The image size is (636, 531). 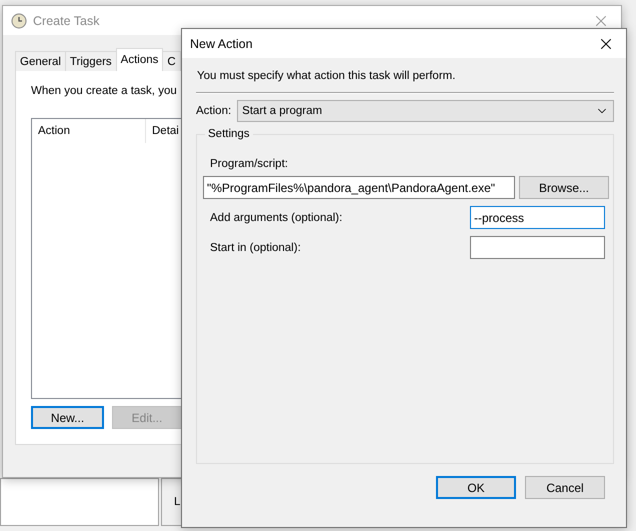 I want to click on field-label: Program/script:, so click(x=249, y=164).